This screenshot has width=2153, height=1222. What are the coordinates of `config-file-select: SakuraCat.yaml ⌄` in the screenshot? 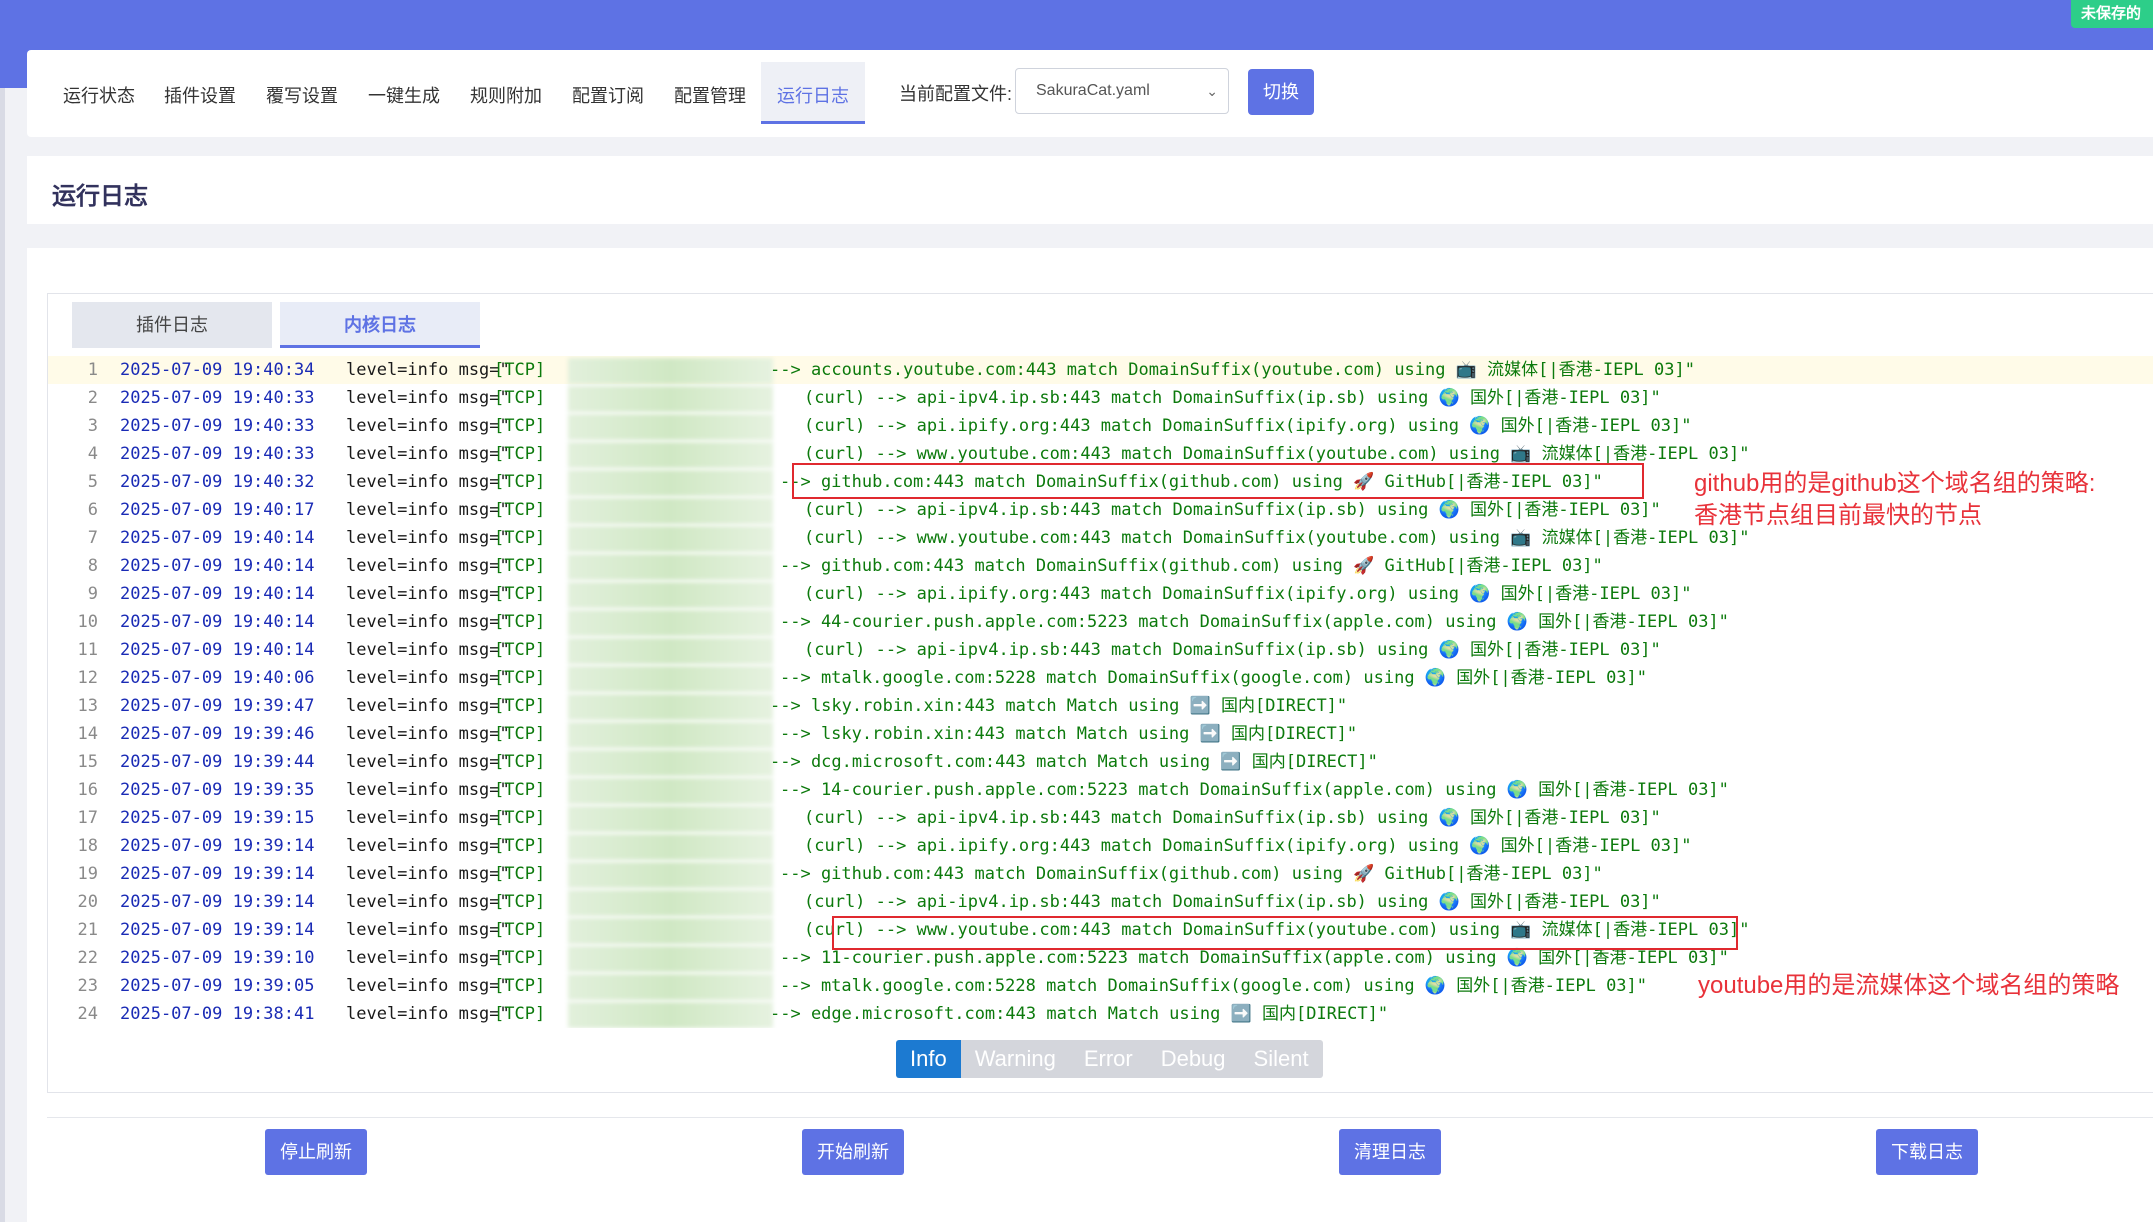 It's located at (1122, 91).